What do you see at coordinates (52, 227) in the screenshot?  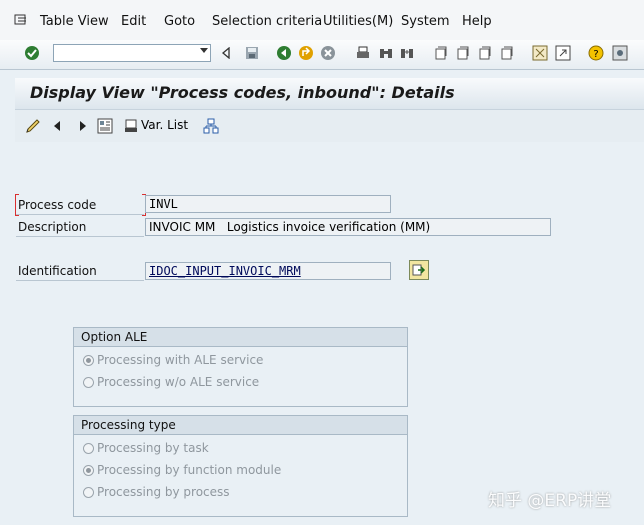 I see `description-label: Description` at bounding box center [52, 227].